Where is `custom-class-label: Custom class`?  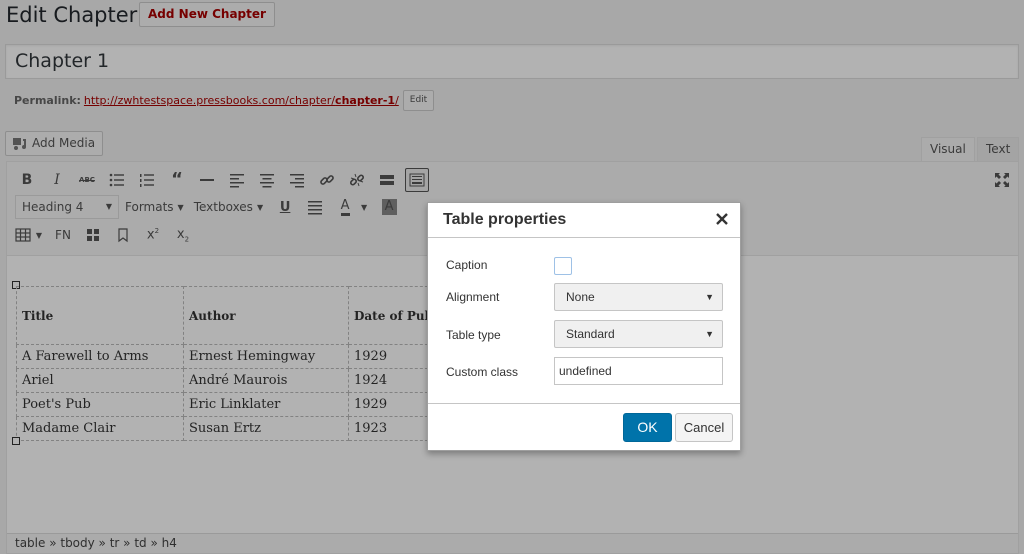
custom-class-label: Custom class is located at coordinates (482, 372).